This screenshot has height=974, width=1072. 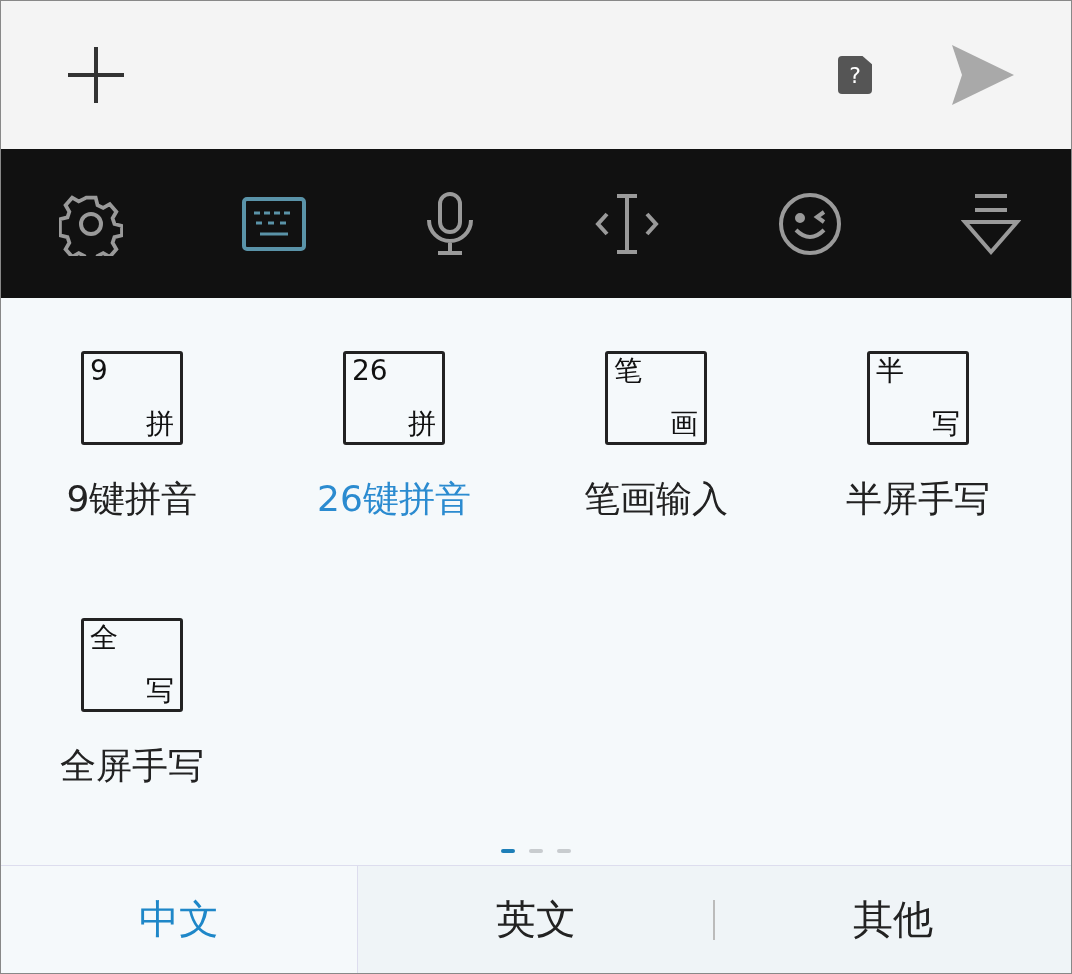 What do you see at coordinates (274, 223) in the screenshot?
I see `keyboard-icon` at bounding box center [274, 223].